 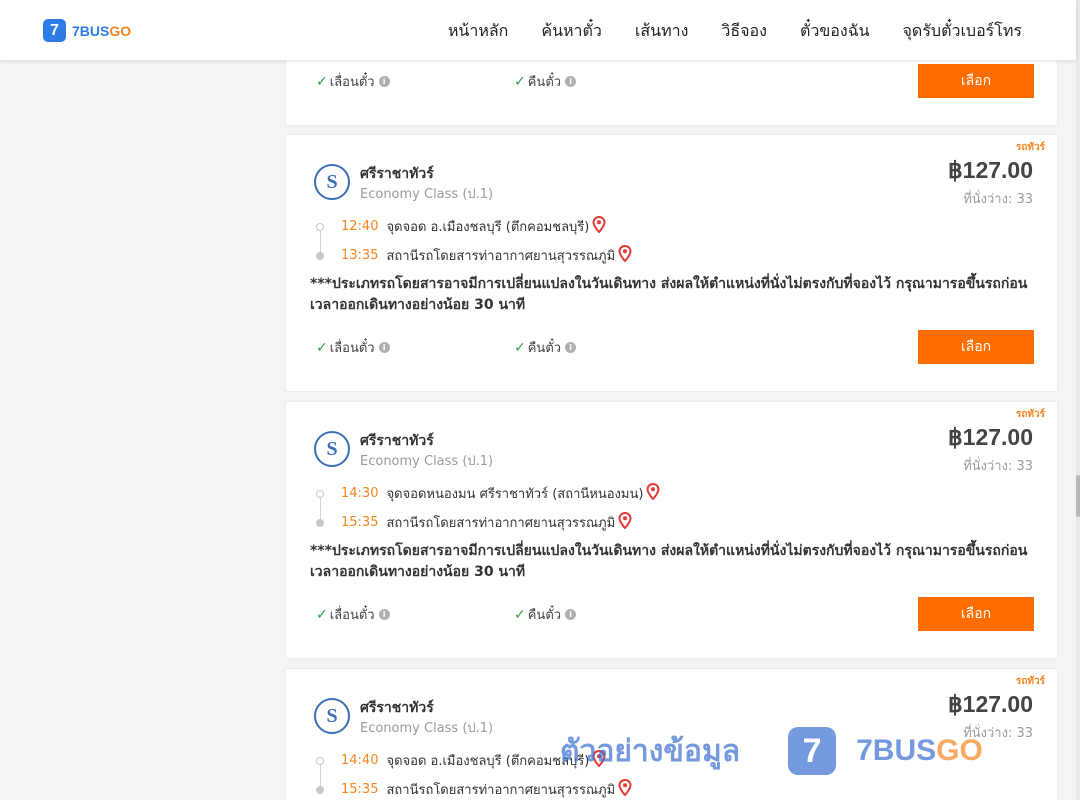 What do you see at coordinates (744, 31) in the screenshot?
I see `nav-how-to-book: วิธีจอง` at bounding box center [744, 31].